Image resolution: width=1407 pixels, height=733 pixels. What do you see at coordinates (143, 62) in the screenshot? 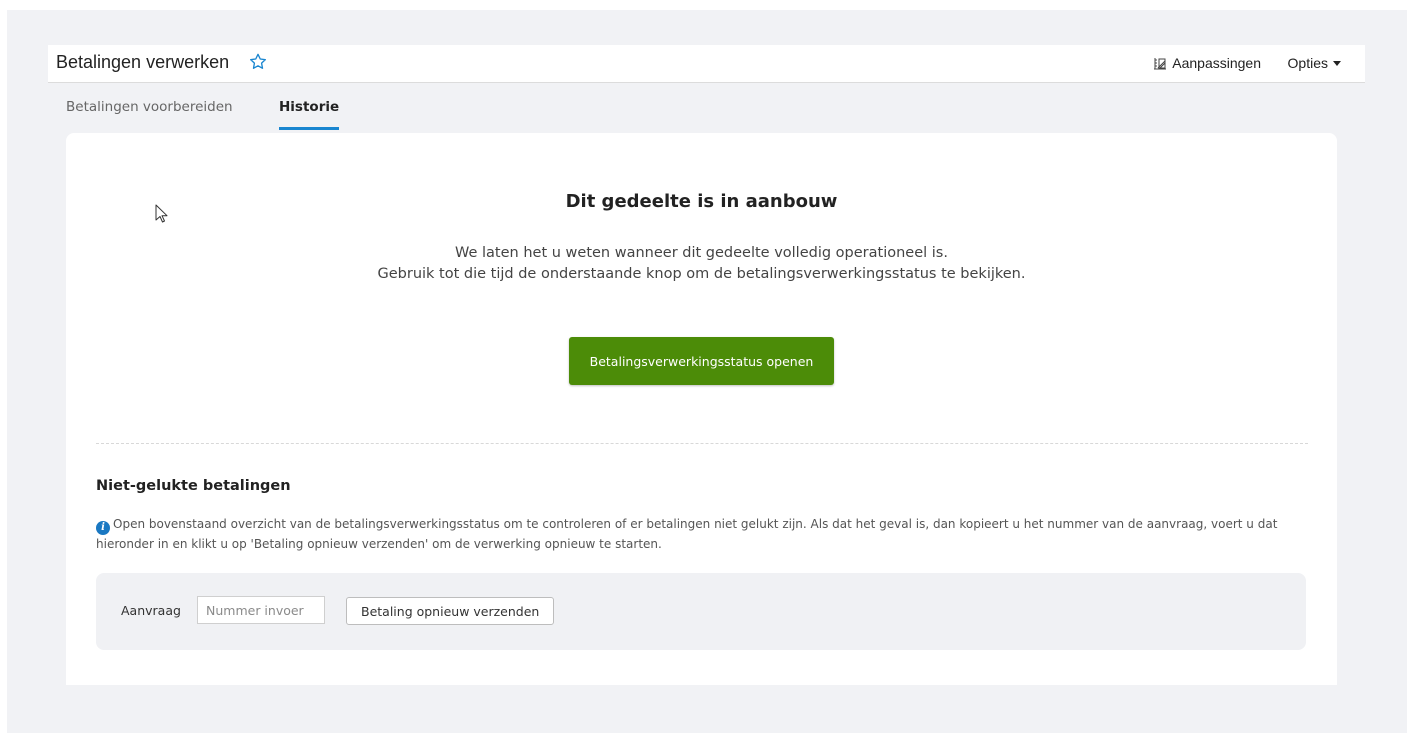
I see `page-title: Betalingen verwerken` at bounding box center [143, 62].